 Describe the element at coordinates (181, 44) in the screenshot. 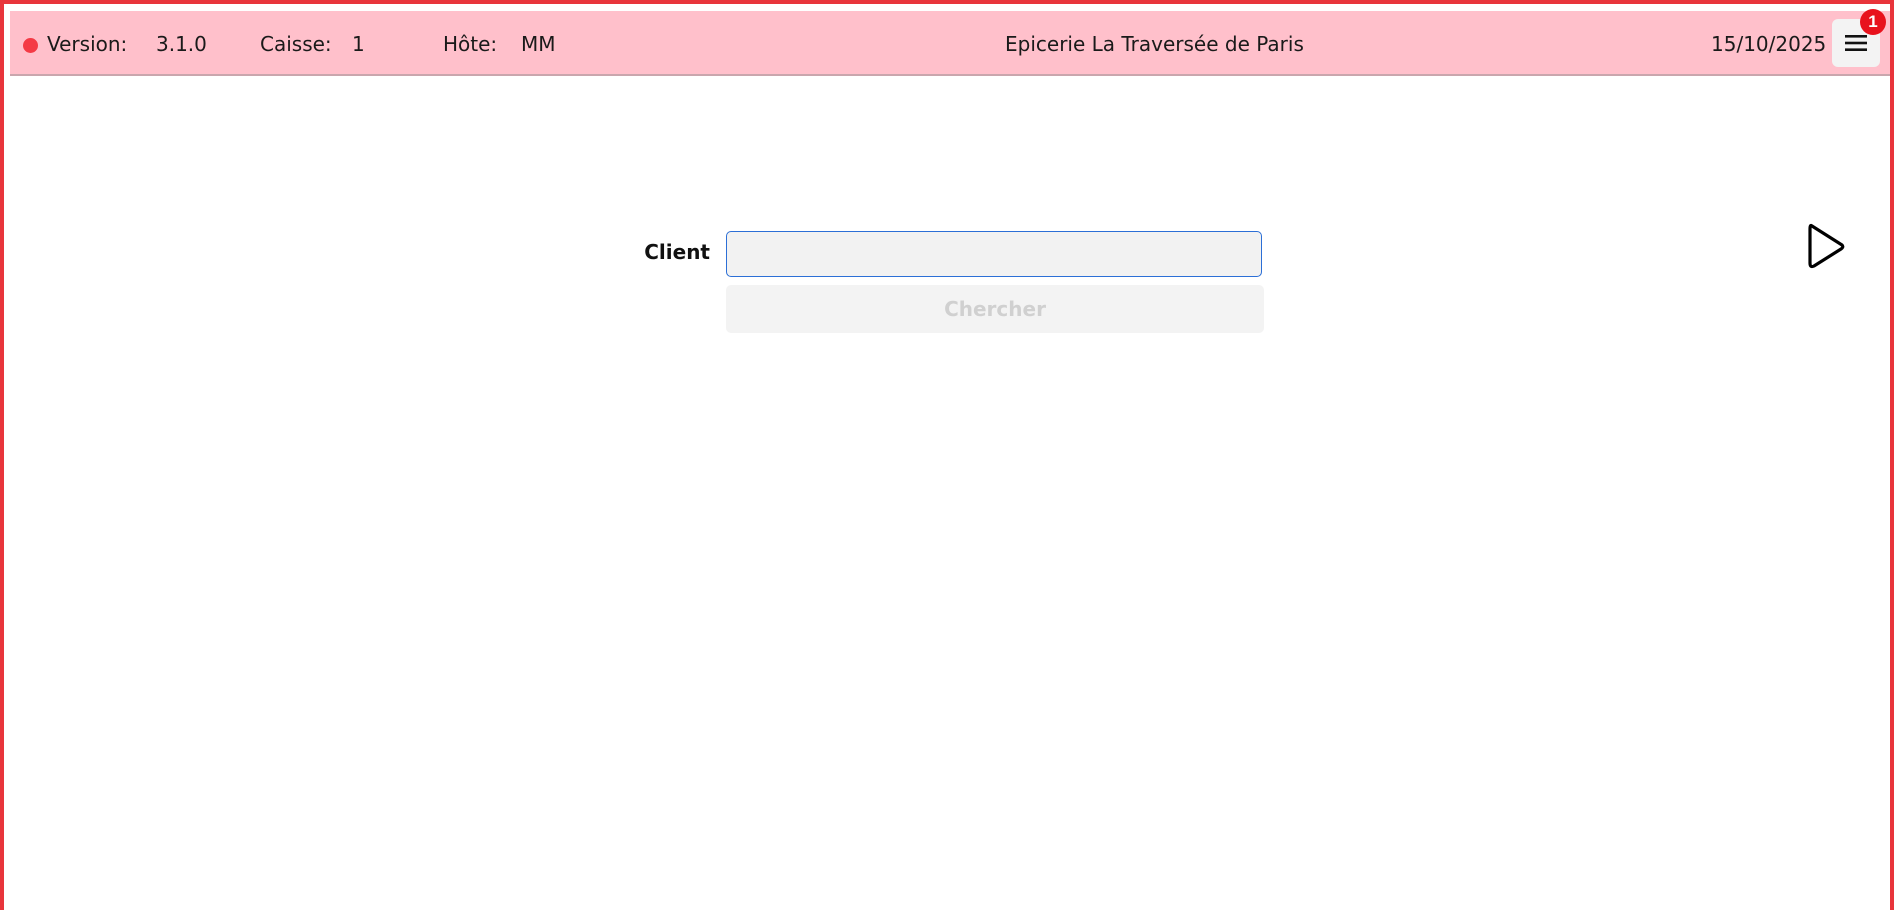

I see `version-value: 3.1.0` at that location.